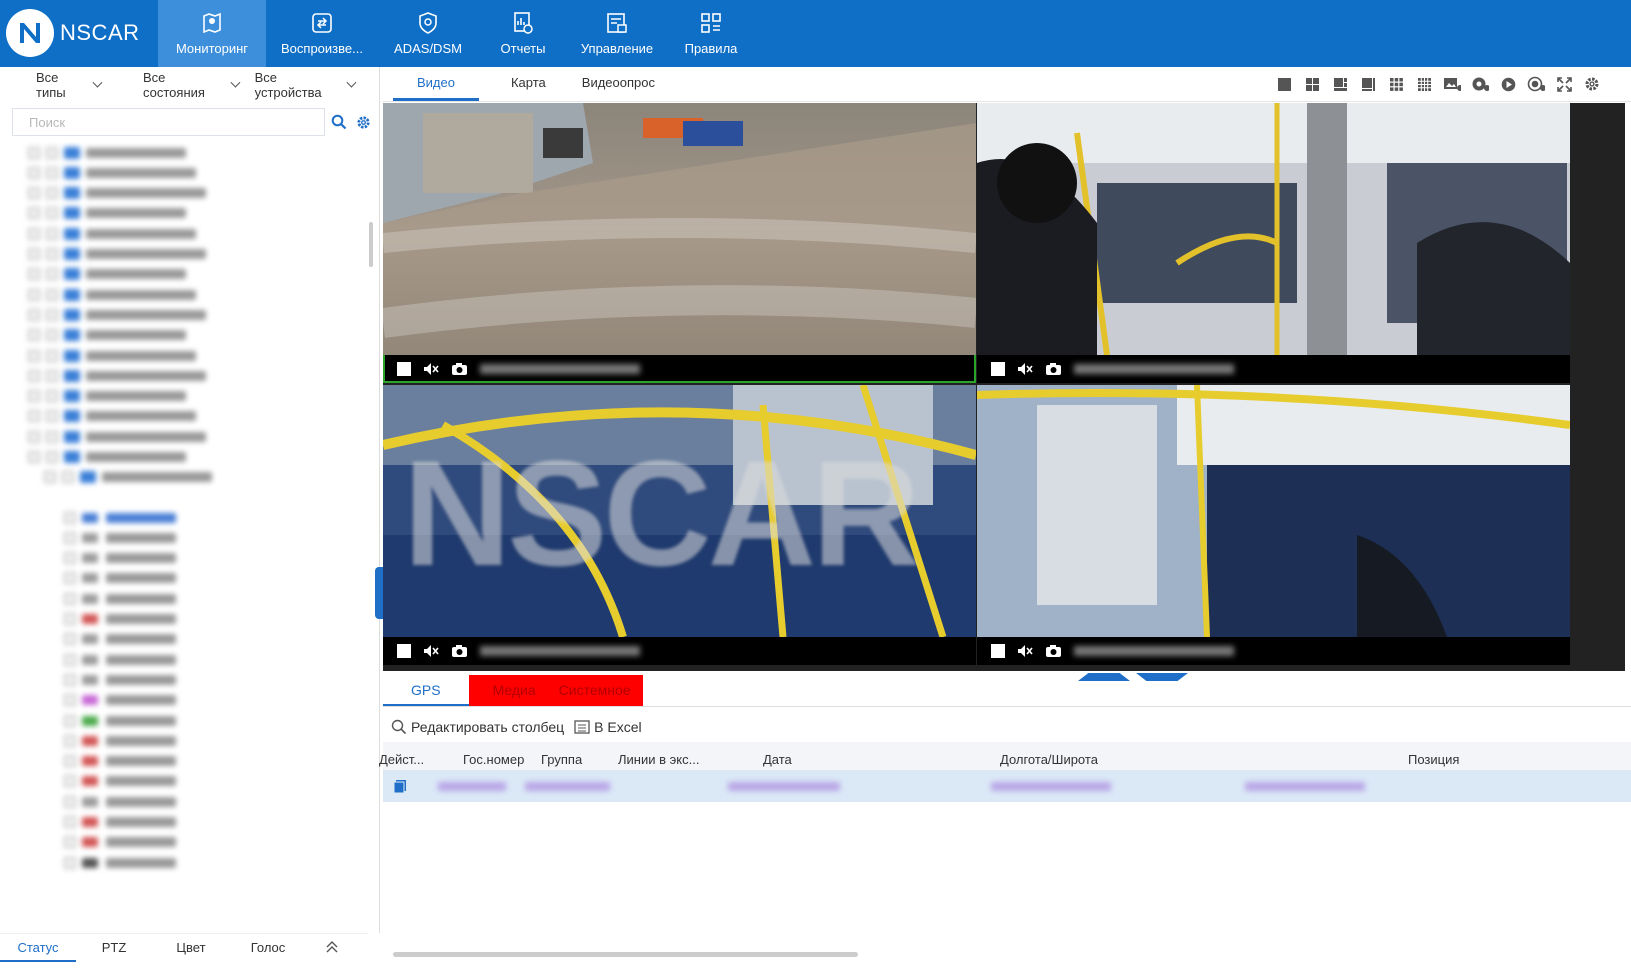 Image resolution: width=1631 pixels, height=972 pixels. Describe the element at coordinates (1480, 84) in the screenshot. I see `record-settings-icon` at that location.